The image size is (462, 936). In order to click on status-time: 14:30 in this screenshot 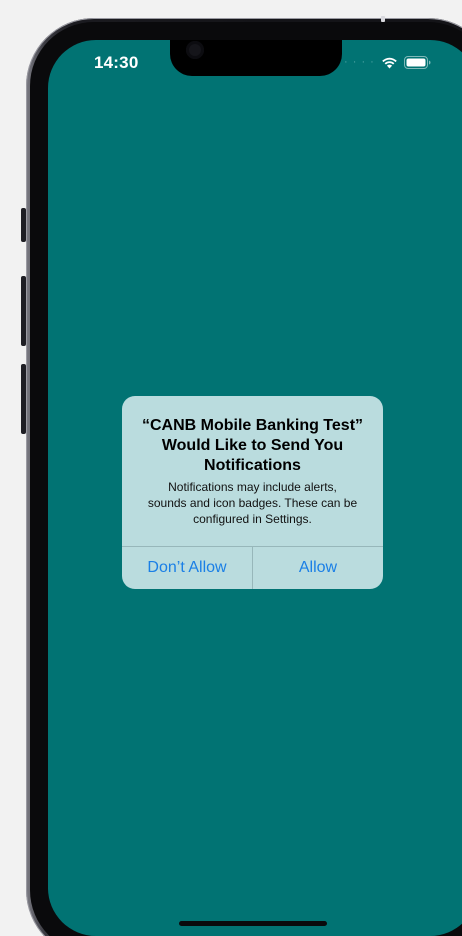, I will do `click(116, 62)`.